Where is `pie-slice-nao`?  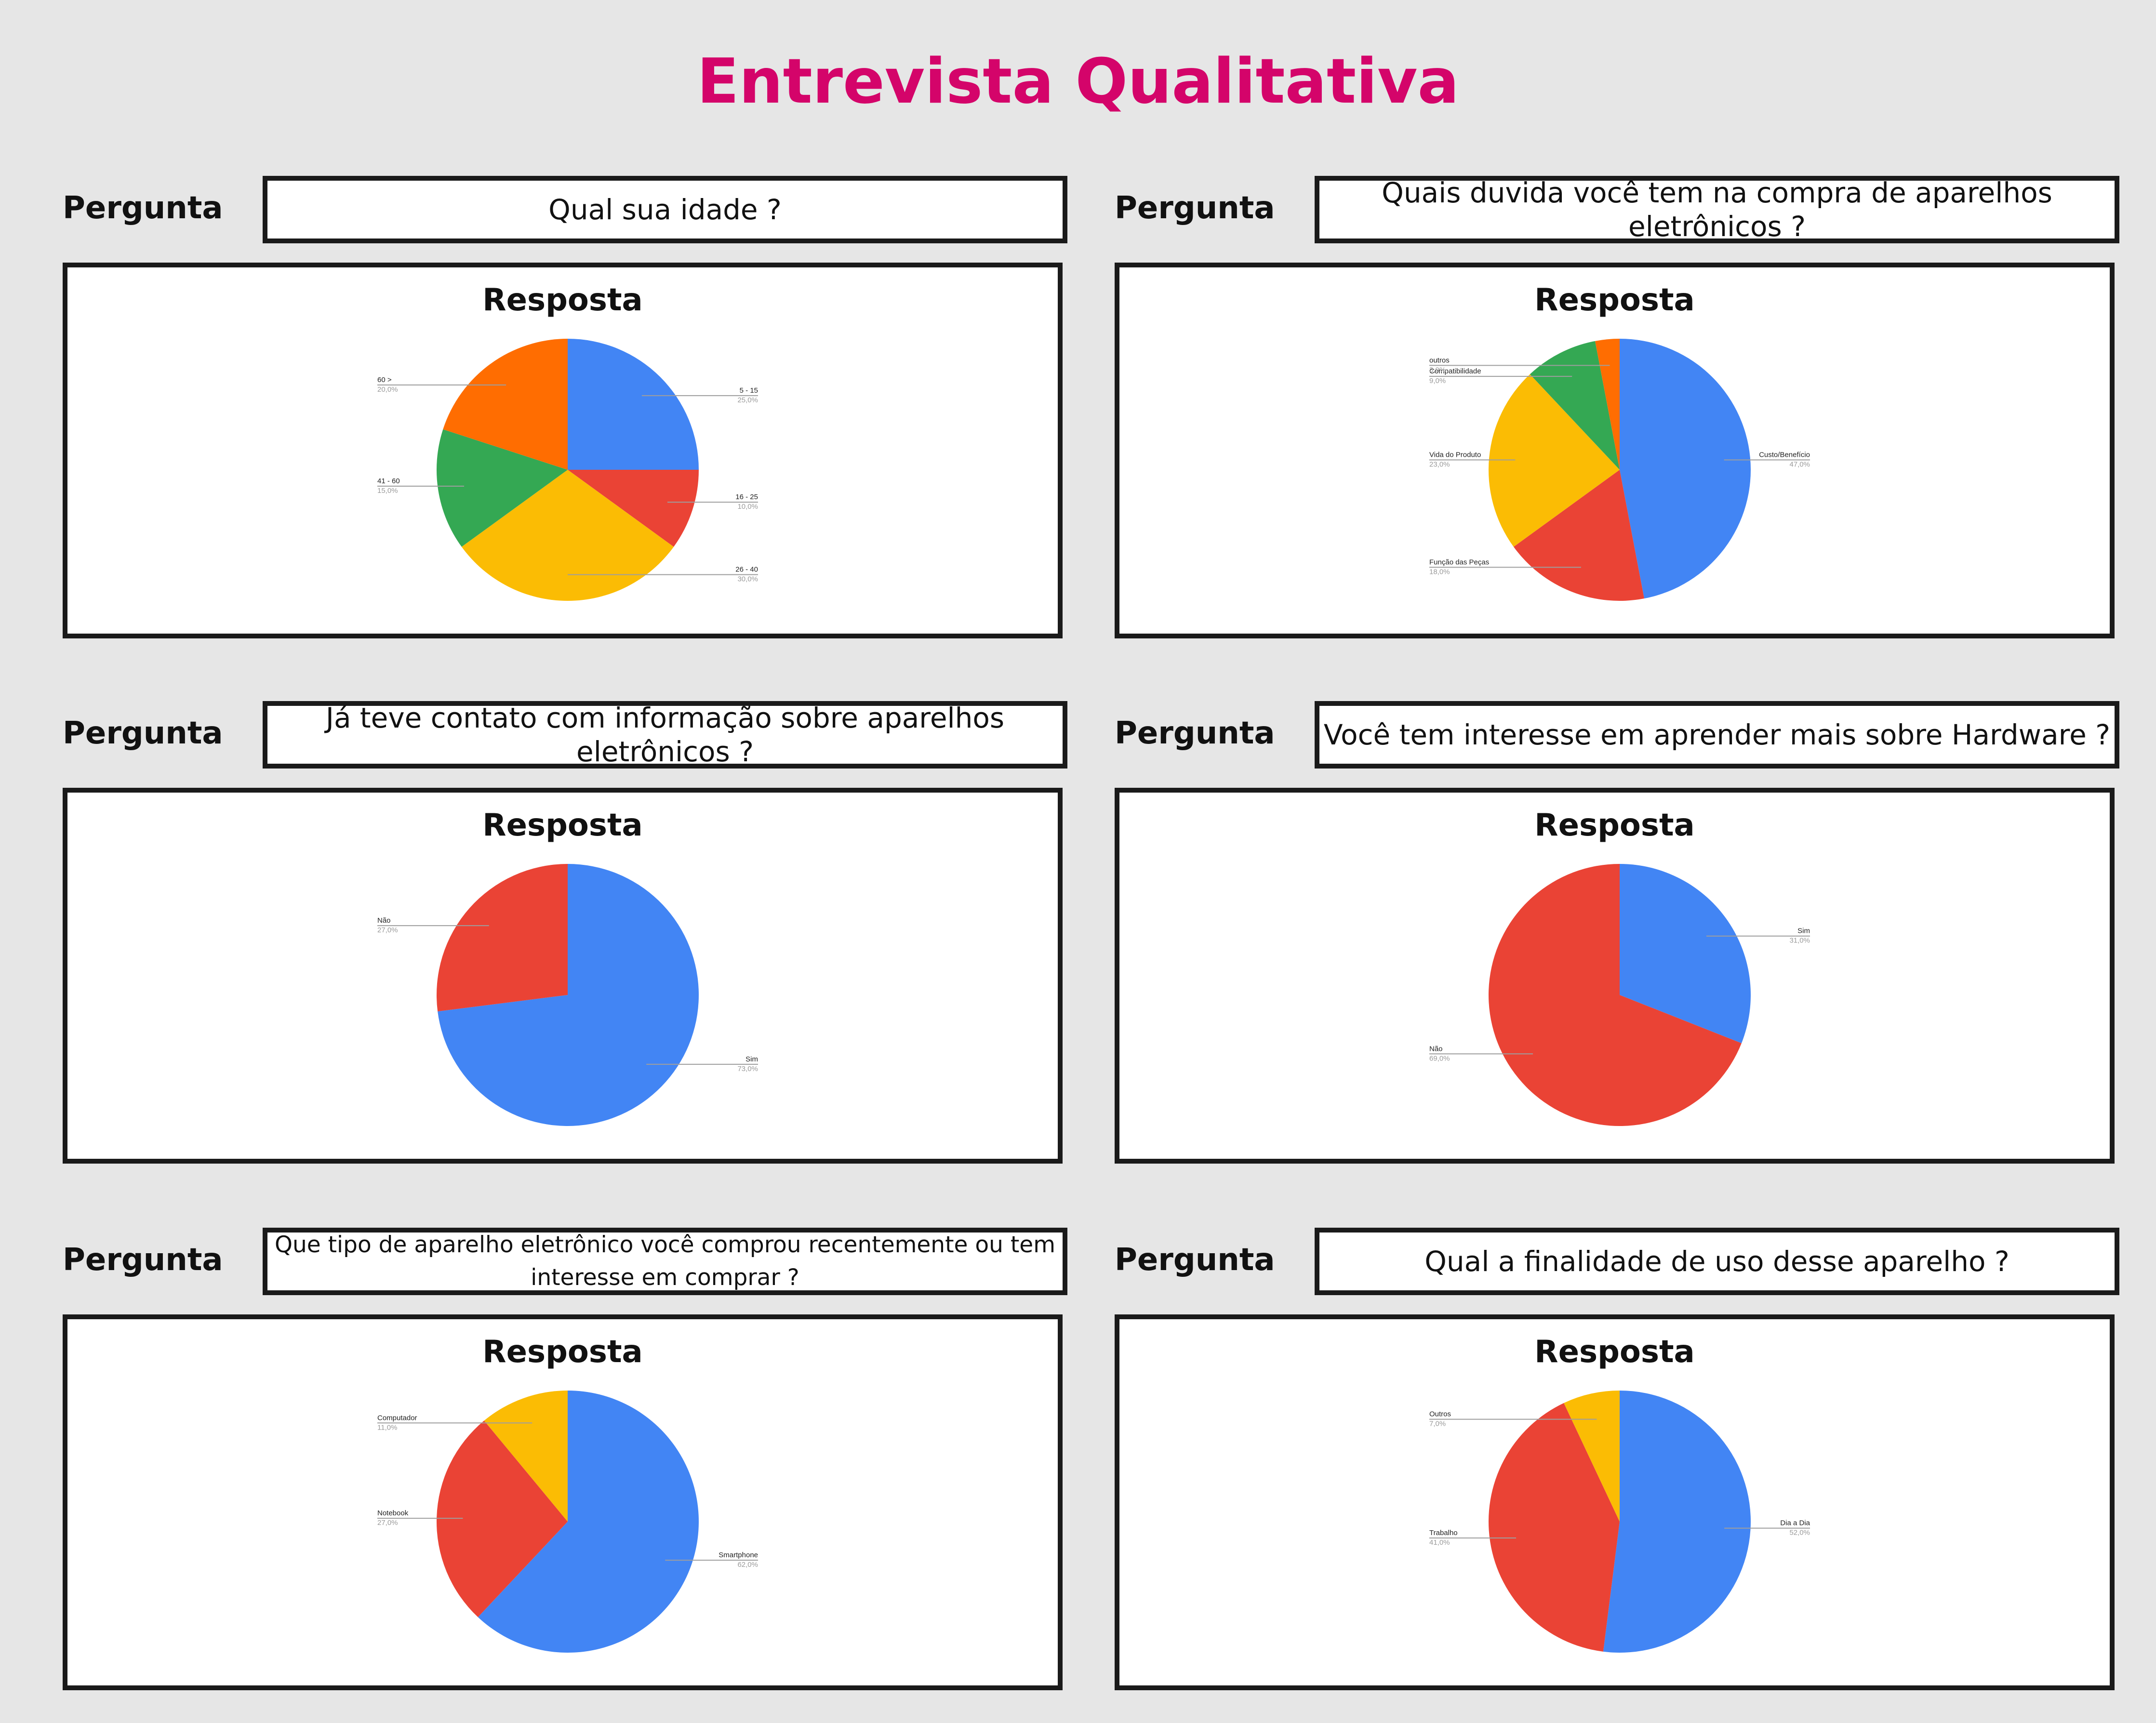 pie-slice-nao is located at coordinates (502, 938).